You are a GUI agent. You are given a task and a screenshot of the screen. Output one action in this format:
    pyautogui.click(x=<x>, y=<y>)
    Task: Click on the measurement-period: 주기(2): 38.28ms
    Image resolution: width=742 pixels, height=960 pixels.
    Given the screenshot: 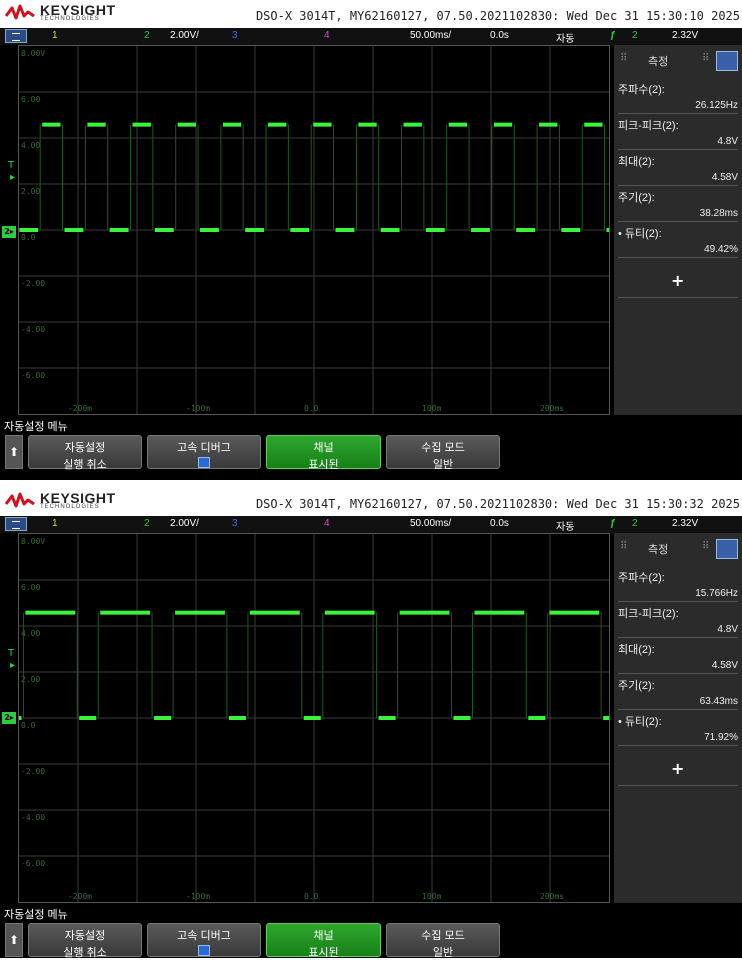 What is the action you would take?
    pyautogui.click(x=678, y=204)
    